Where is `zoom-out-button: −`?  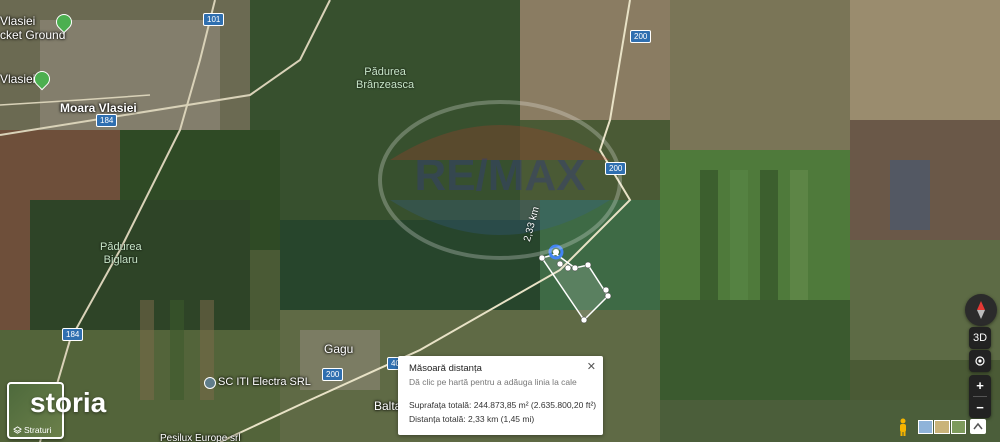 zoom-out-button: − is located at coordinates (980, 407).